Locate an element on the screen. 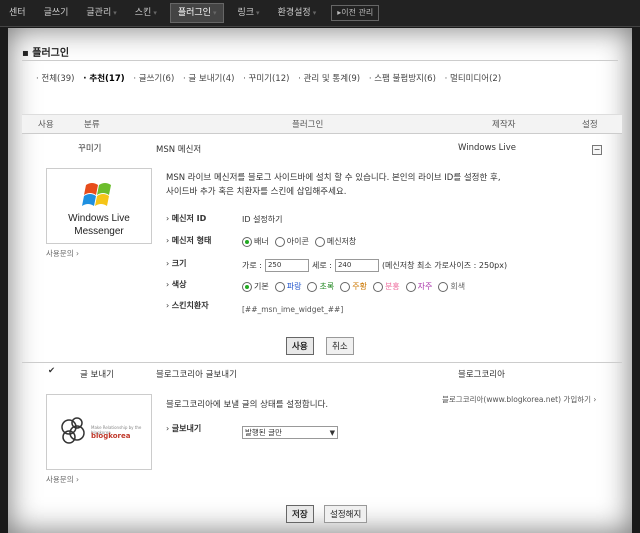 Image resolution: width=640 pixels, height=533 pixels. width-input: 250 is located at coordinates (286, 265).